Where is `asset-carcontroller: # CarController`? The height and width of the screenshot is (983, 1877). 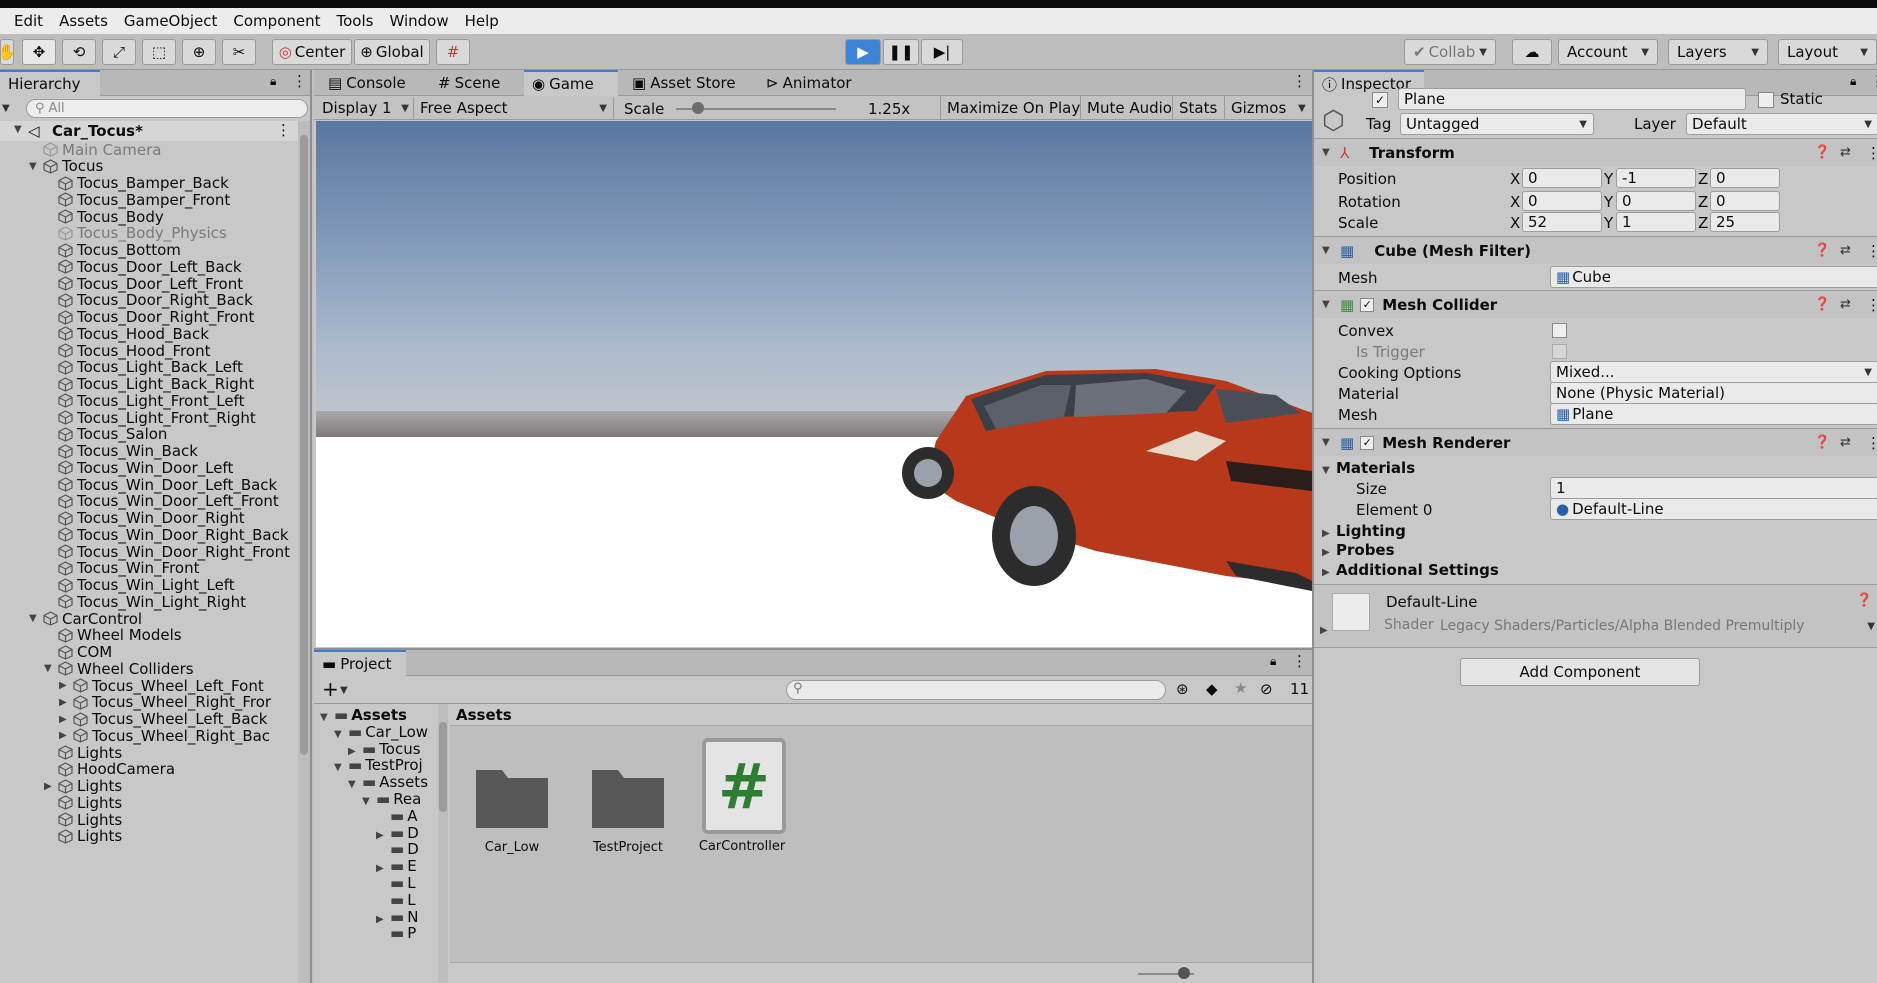 asset-carcontroller: # CarController is located at coordinates (742, 801).